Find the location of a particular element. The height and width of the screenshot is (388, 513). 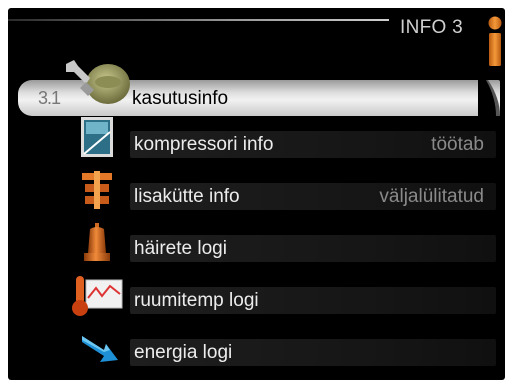

header-line is located at coordinates (198, 20).